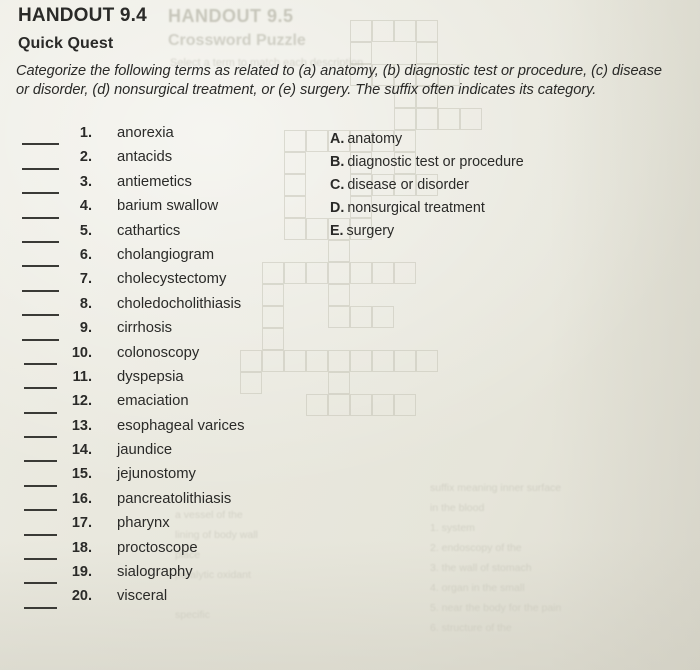 The width and height of the screenshot is (700, 670). What do you see at coordinates (168, 206) in the screenshot?
I see `term-label: barium swallow` at bounding box center [168, 206].